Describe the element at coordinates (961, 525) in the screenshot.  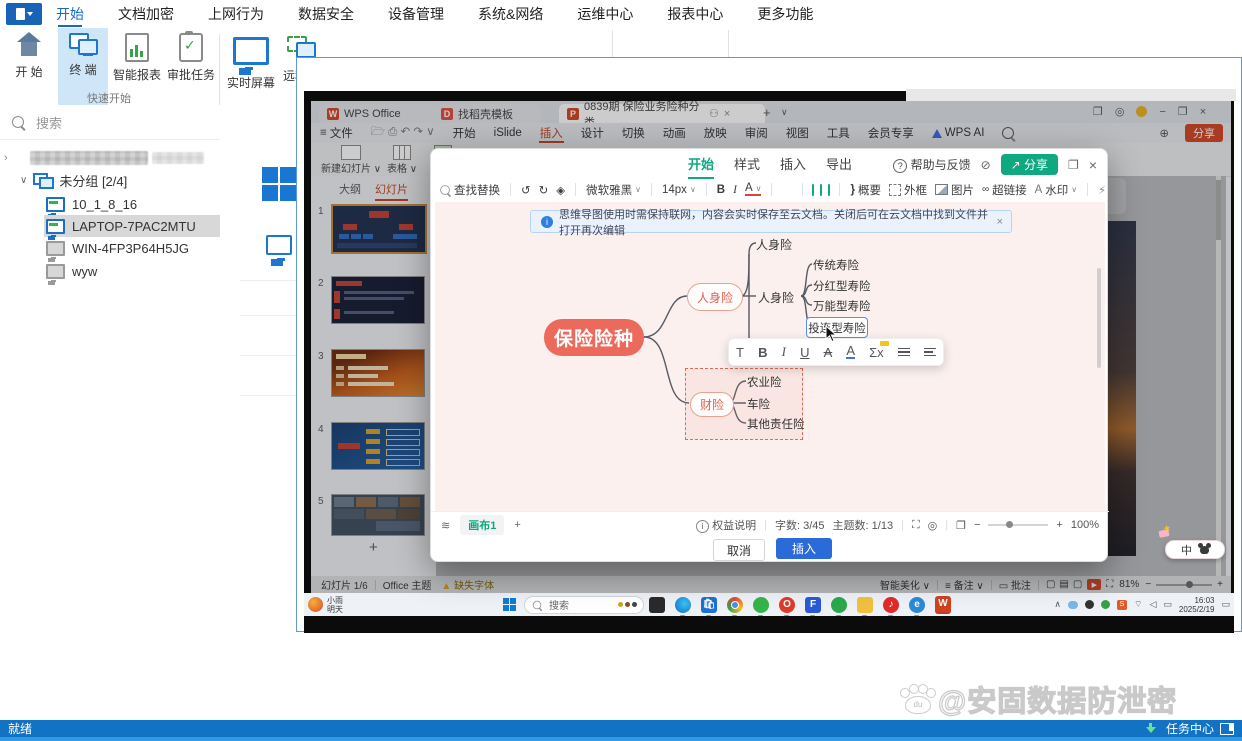
I see `minimap-icon: ❐` at that location.